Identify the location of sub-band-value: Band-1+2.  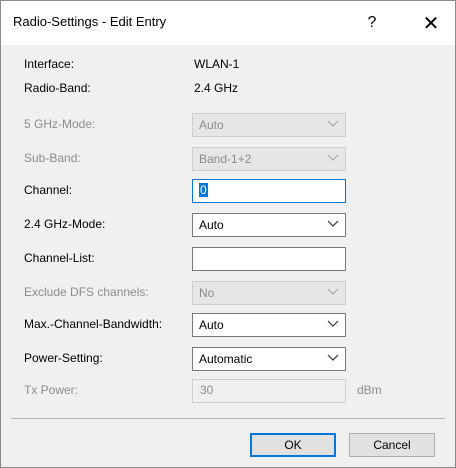
(225, 159).